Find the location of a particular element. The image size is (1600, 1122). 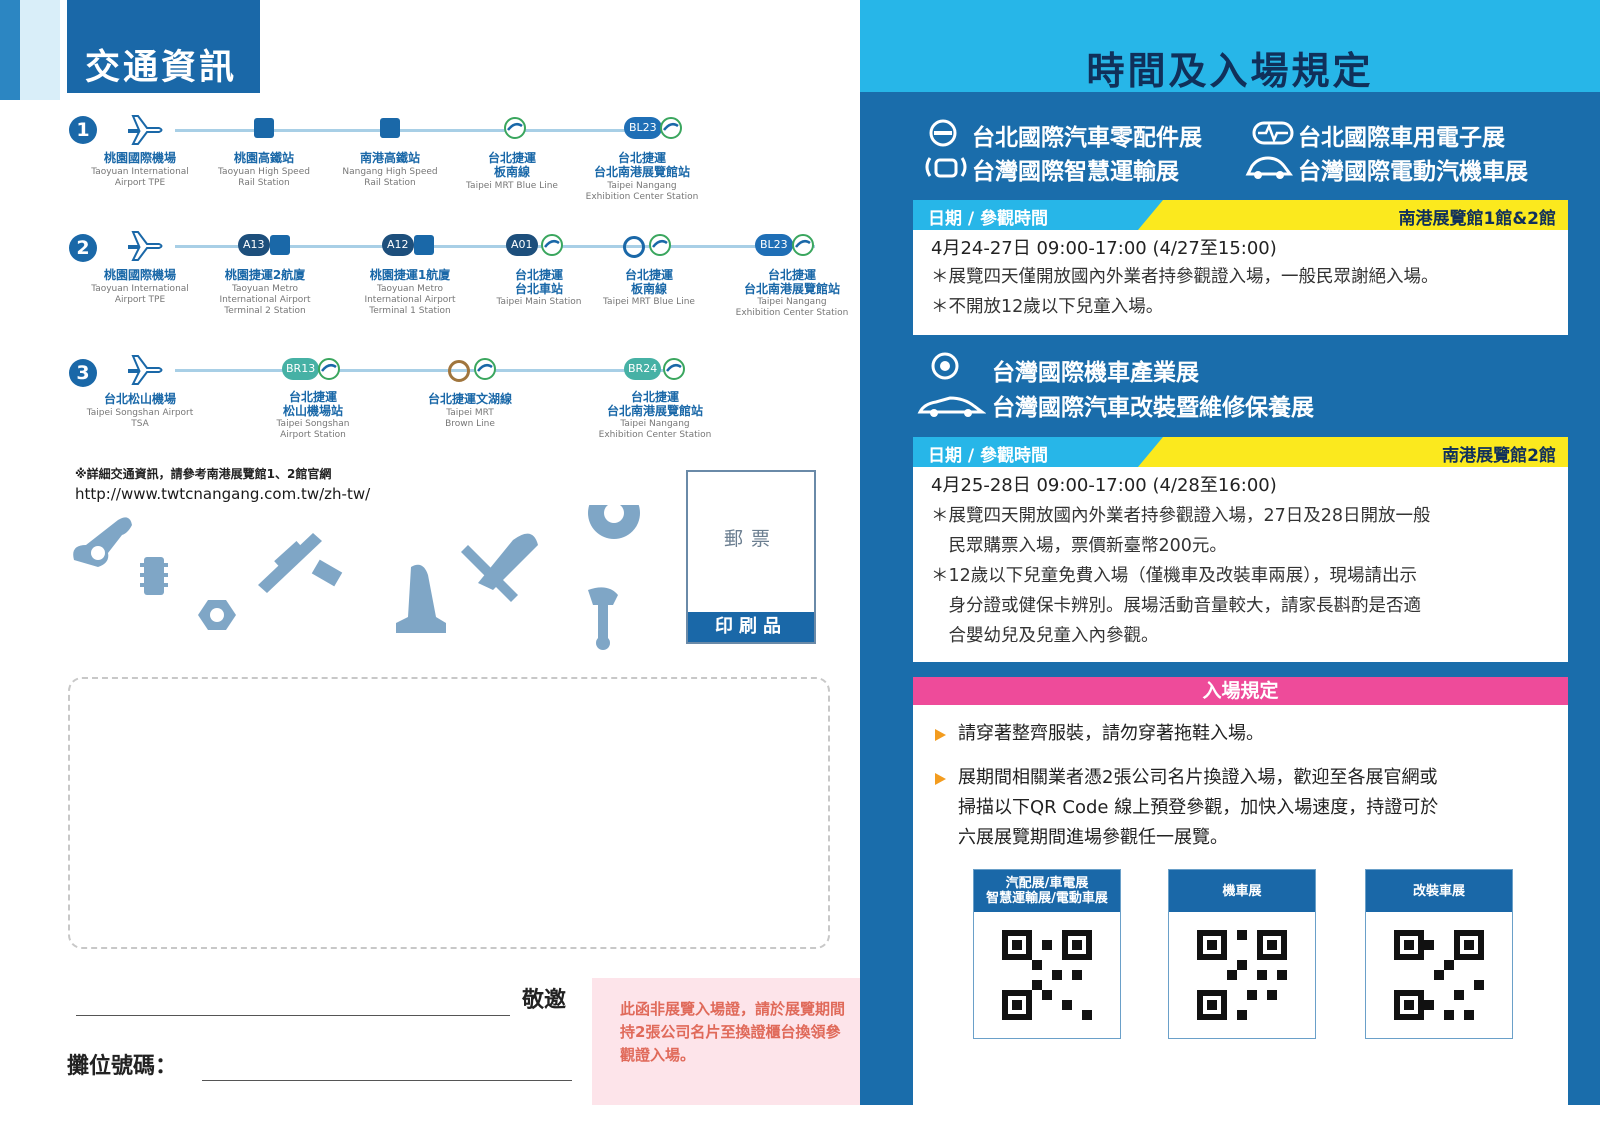

rule-line: 身分證或健保卡辨別。展場活動音量較大，請家長斟酌是否適 is located at coordinates (1176, 606).